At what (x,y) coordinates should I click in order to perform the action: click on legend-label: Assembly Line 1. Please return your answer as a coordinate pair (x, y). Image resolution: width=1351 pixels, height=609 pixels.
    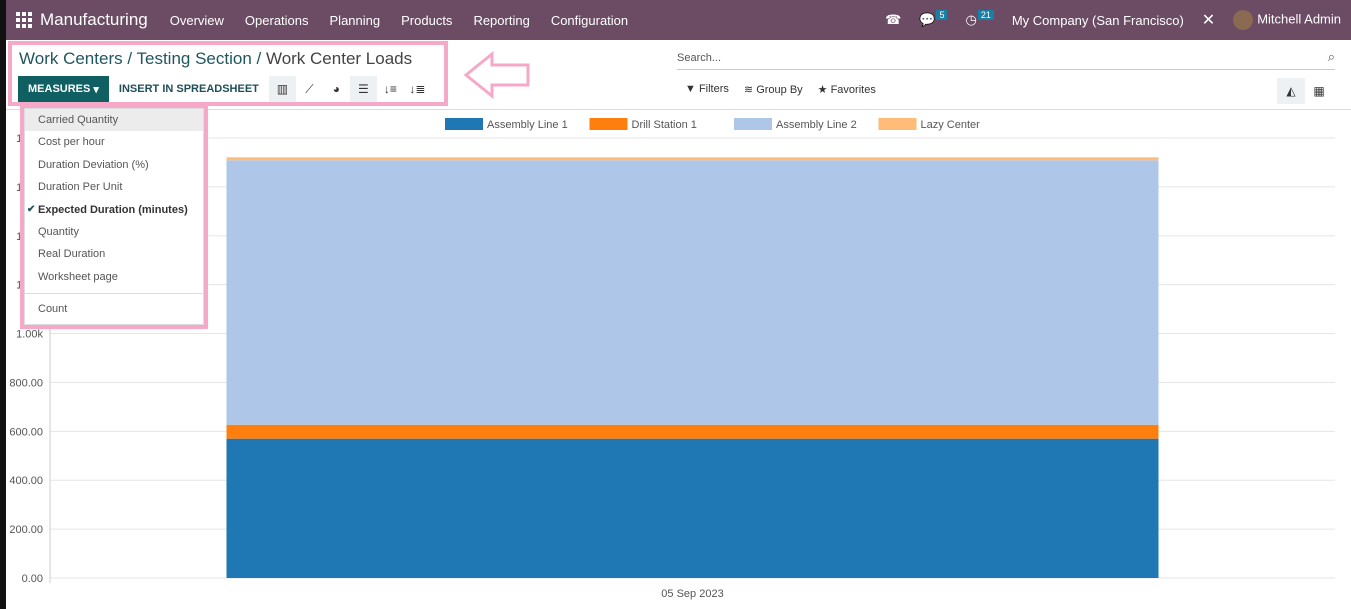
    Looking at the image, I should click on (527, 125).